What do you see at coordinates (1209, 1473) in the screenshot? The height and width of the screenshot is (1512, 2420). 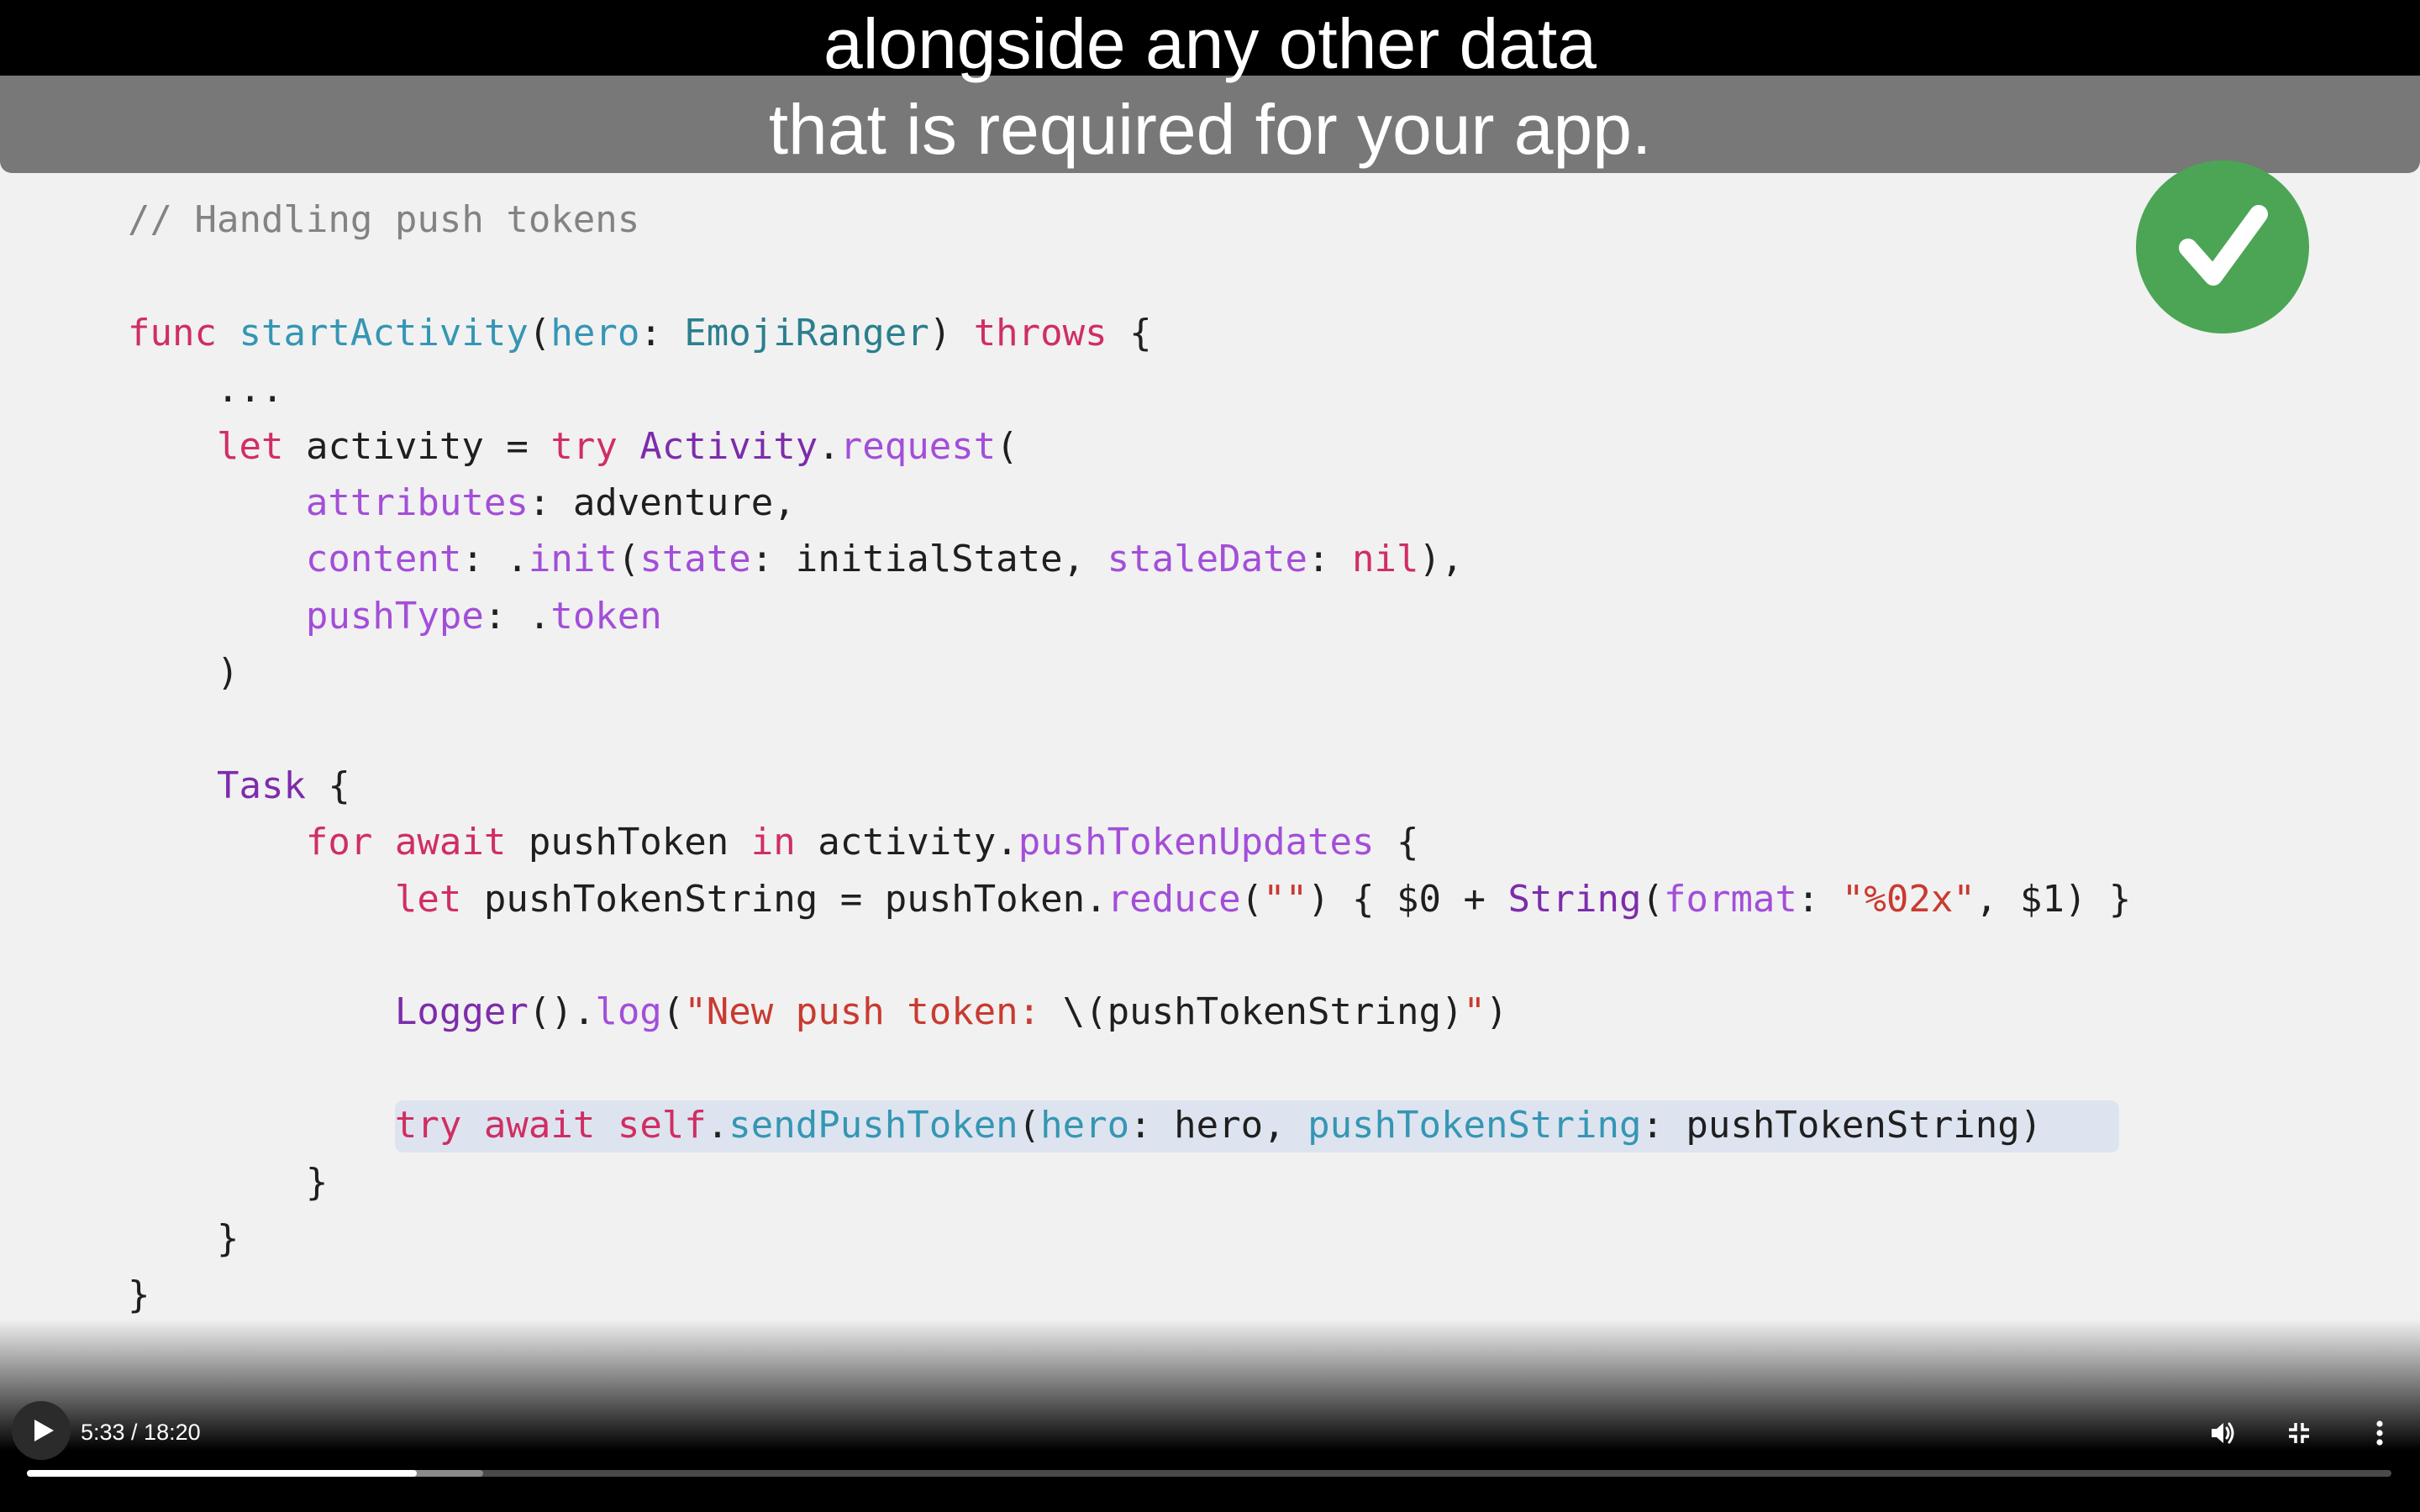 I see `progress-bar` at bounding box center [1209, 1473].